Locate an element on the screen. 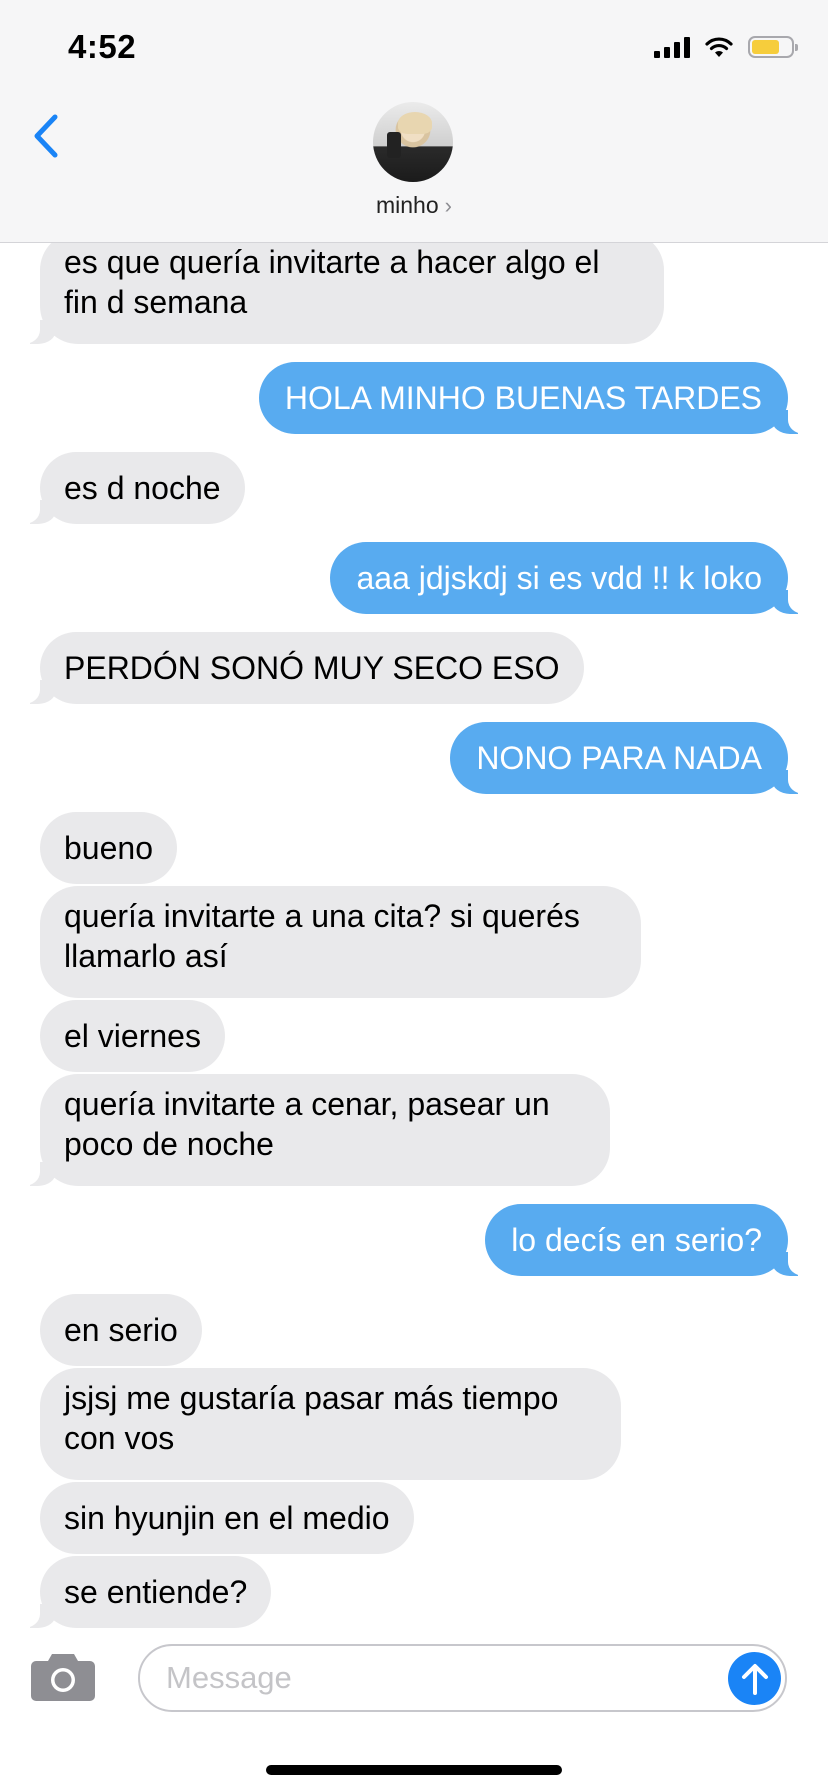 This screenshot has height=1792, width=828. message-text: aaa jdjskdj si es vdd !! k loko is located at coordinates (559, 578).